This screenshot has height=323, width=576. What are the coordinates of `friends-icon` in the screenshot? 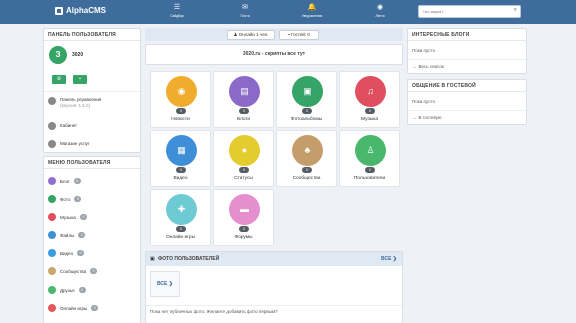 It's located at (52, 290).